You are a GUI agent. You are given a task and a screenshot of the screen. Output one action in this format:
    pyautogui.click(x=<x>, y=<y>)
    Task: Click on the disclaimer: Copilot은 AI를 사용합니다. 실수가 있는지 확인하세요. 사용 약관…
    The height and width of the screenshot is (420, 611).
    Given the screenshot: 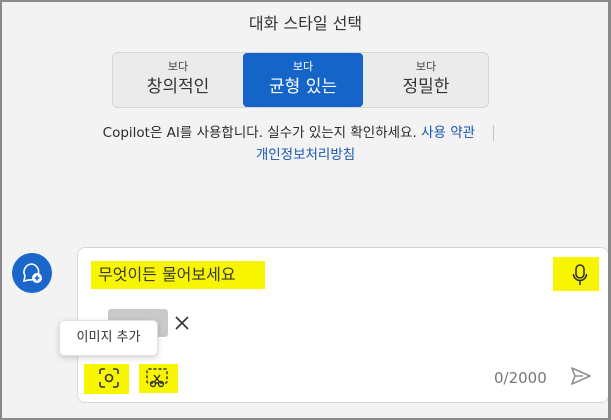 What is the action you would take?
    pyautogui.click(x=305, y=144)
    